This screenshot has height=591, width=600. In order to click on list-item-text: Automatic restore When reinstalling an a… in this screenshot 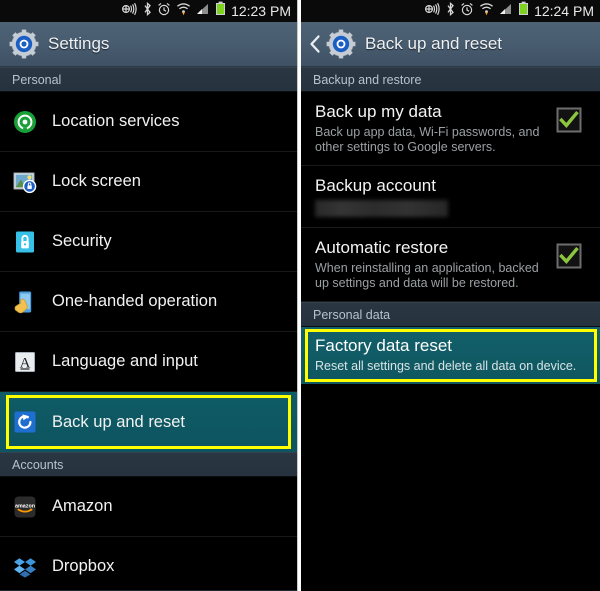, I will do `click(435, 264)`.